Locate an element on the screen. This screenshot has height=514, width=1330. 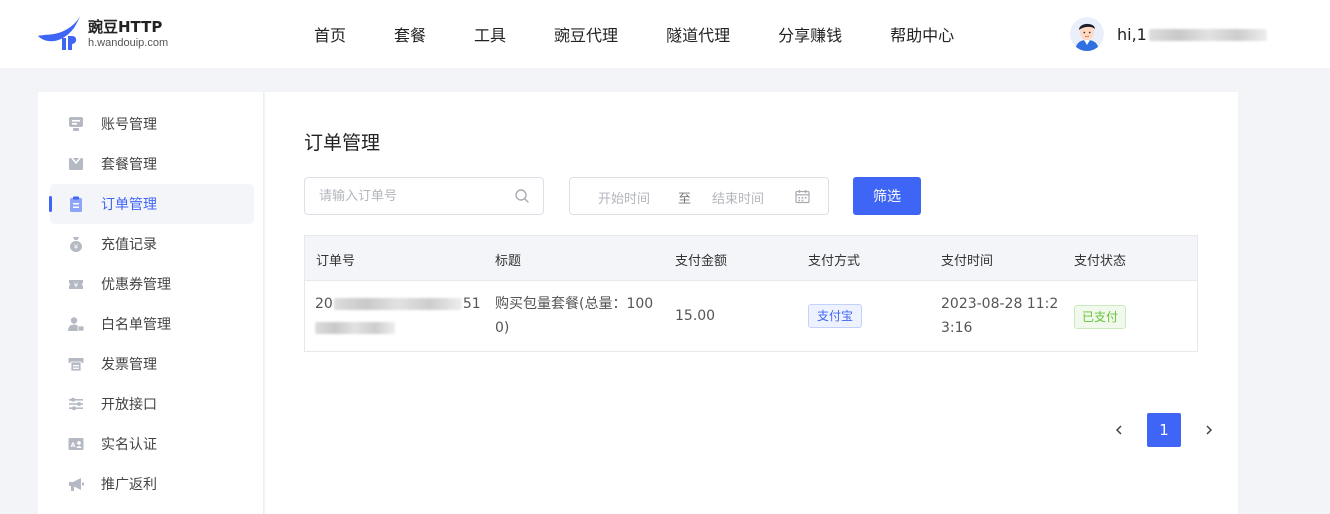
nav-item-wandou-proxy: 豌豆代理 is located at coordinates (586, 34).